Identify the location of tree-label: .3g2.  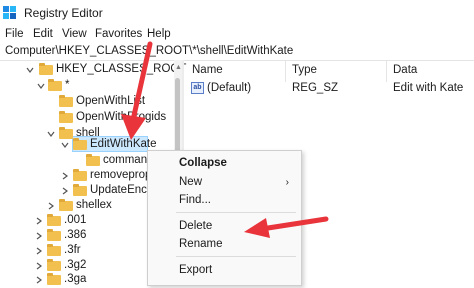
(75, 265).